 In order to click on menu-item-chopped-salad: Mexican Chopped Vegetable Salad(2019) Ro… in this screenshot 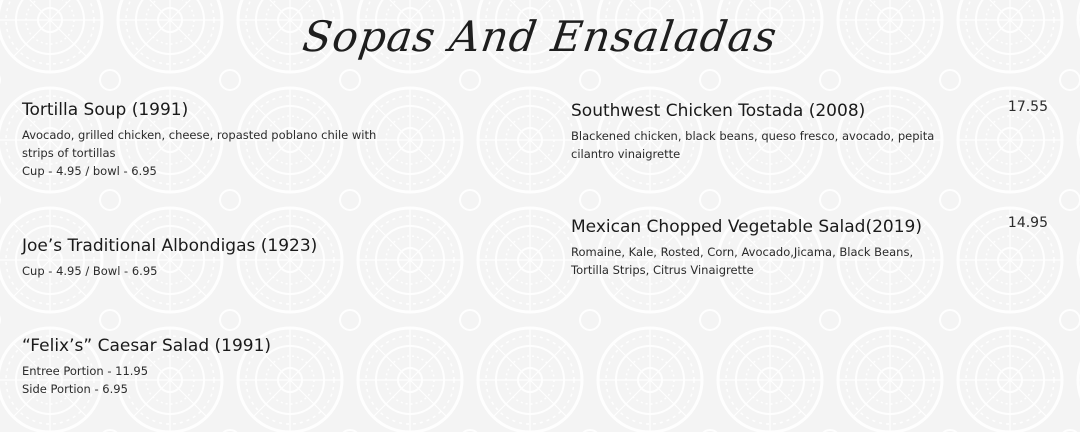, I will do `click(781, 247)`.